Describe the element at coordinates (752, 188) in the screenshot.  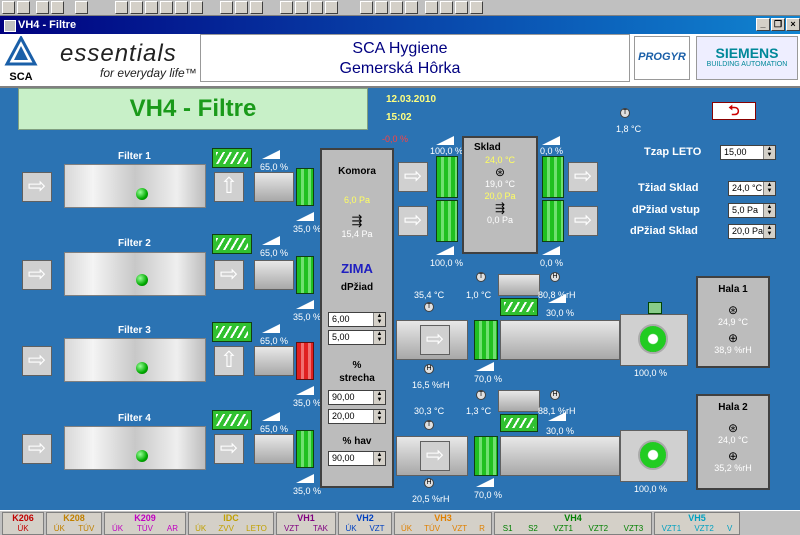
I see `setting-2-spinner: 24,0 °C ▲ ▼` at that location.